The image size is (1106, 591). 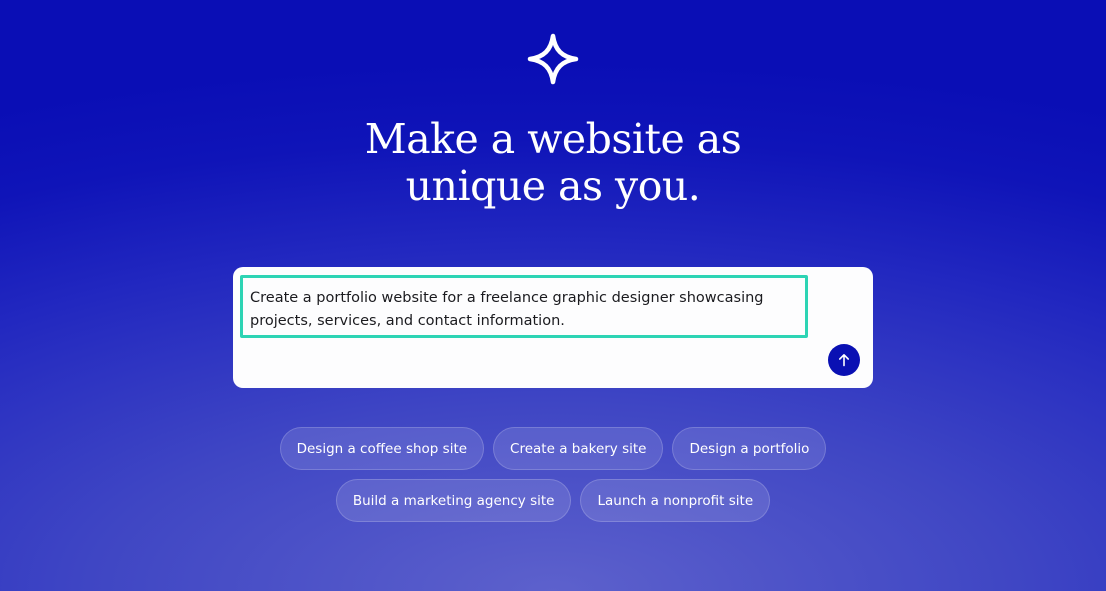 I want to click on suggestion-chip-portfolio: Design a portfolio, so click(x=749, y=448).